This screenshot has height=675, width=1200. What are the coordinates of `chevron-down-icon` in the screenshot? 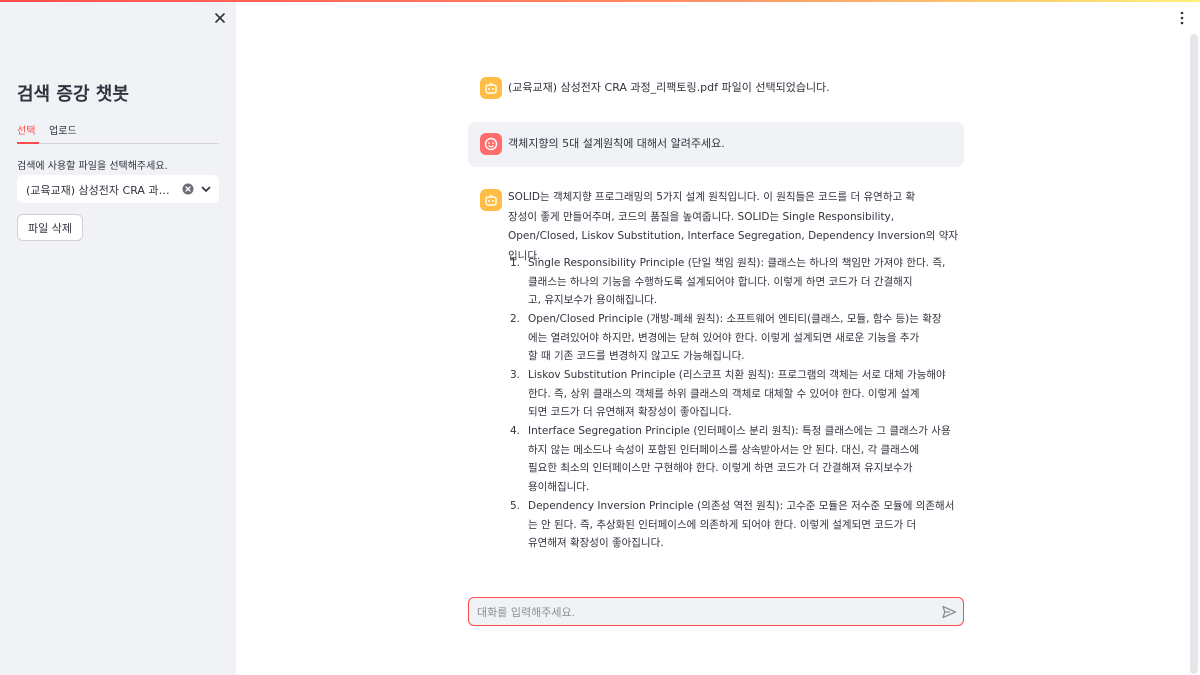 It's located at (206, 189).